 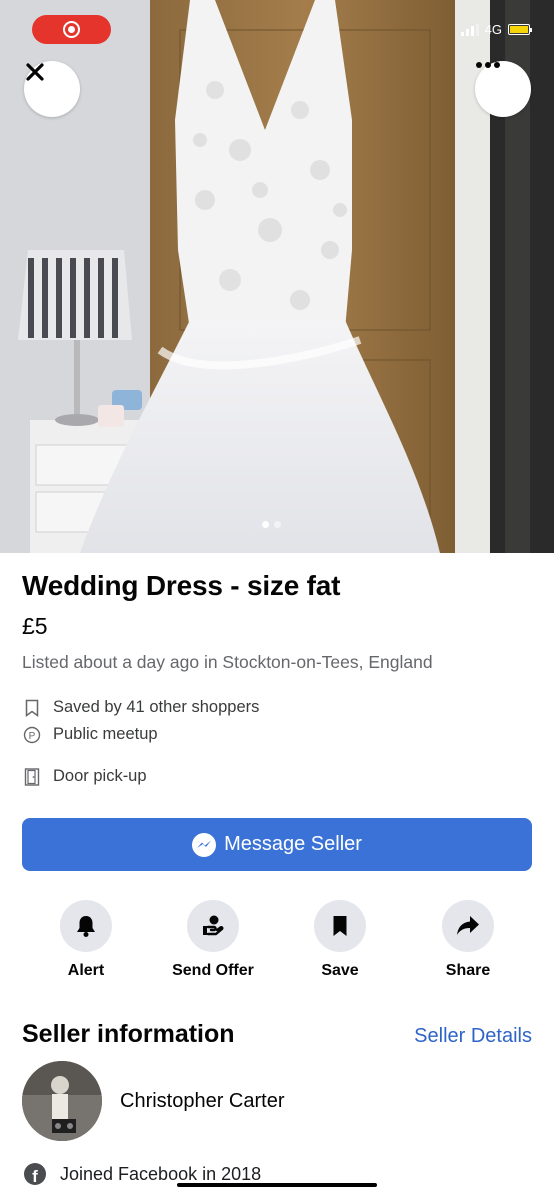 What do you see at coordinates (31, 776) in the screenshot?
I see `door-icon` at bounding box center [31, 776].